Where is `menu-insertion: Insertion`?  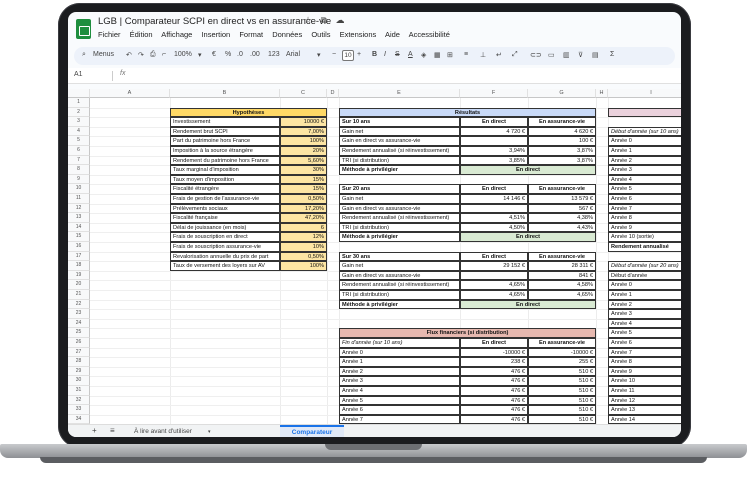 menu-insertion: Insertion is located at coordinates (215, 34).